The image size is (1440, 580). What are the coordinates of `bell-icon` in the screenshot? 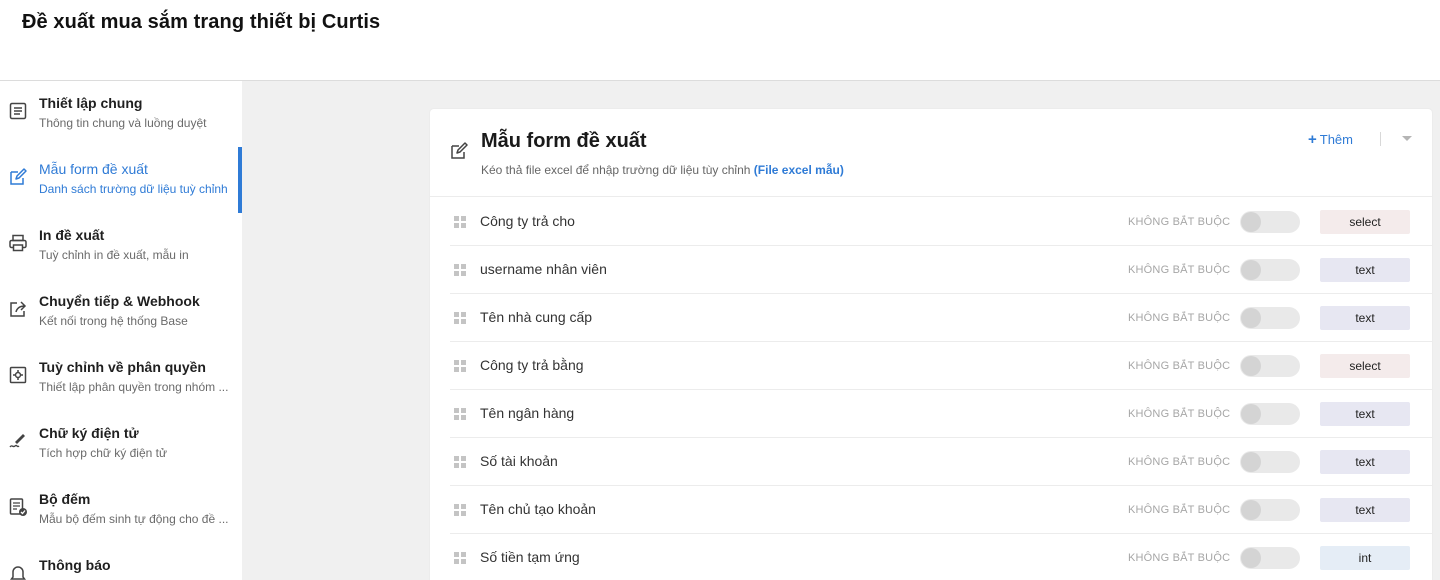 It's located at (18, 571).